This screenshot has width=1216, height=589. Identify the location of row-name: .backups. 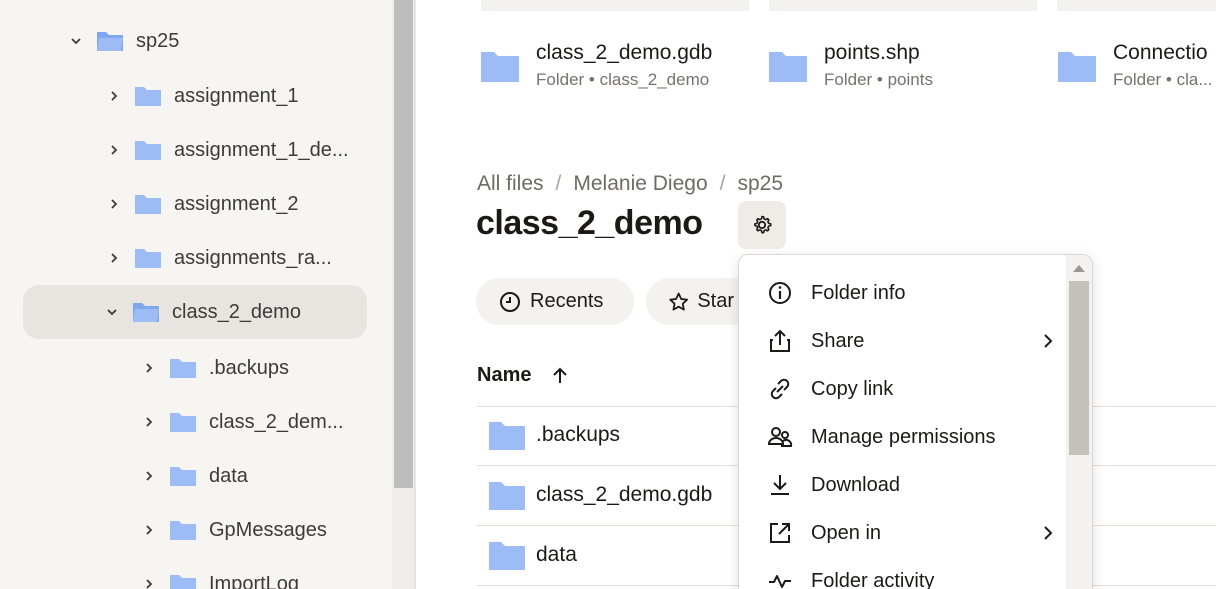
(578, 435).